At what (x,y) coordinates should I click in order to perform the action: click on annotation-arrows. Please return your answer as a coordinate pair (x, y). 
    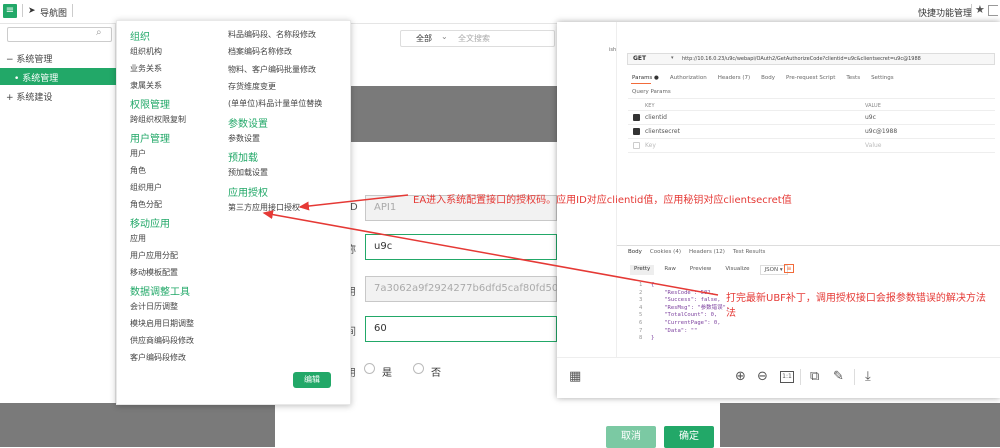
    Looking at the image, I should click on (490, 245).